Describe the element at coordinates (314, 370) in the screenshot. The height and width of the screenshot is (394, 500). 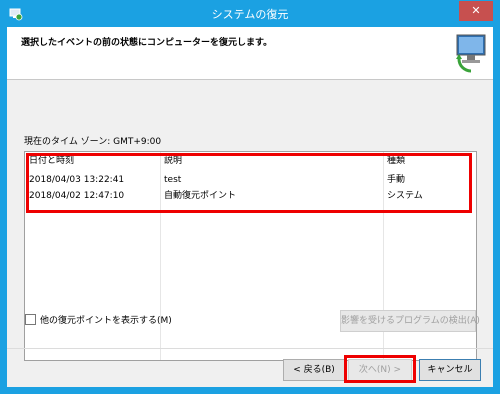
I see `back-button: < 戻る(B)` at that location.